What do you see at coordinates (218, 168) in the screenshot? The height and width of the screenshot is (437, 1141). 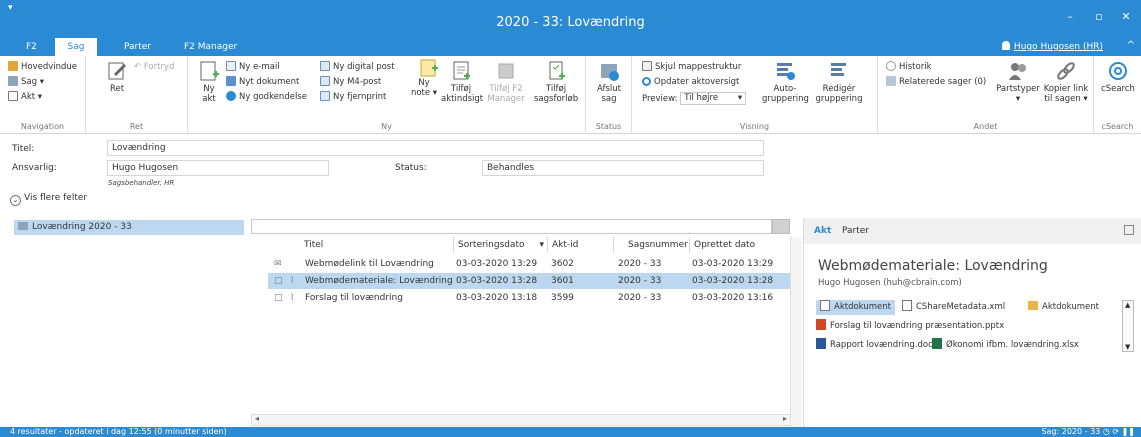 I see `ansvarlig-field: Hugo Hugosen` at bounding box center [218, 168].